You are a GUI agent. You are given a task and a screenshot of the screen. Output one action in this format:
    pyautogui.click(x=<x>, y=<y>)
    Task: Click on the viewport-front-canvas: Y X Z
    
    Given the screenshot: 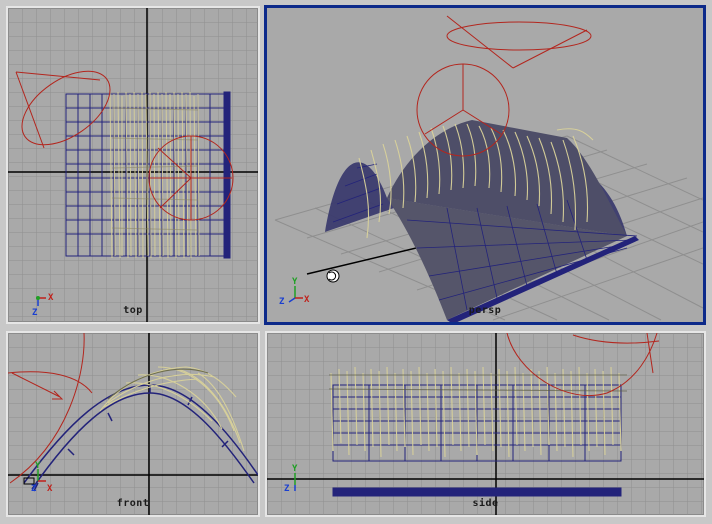 What is the action you would take?
    pyautogui.click(x=134, y=425)
    